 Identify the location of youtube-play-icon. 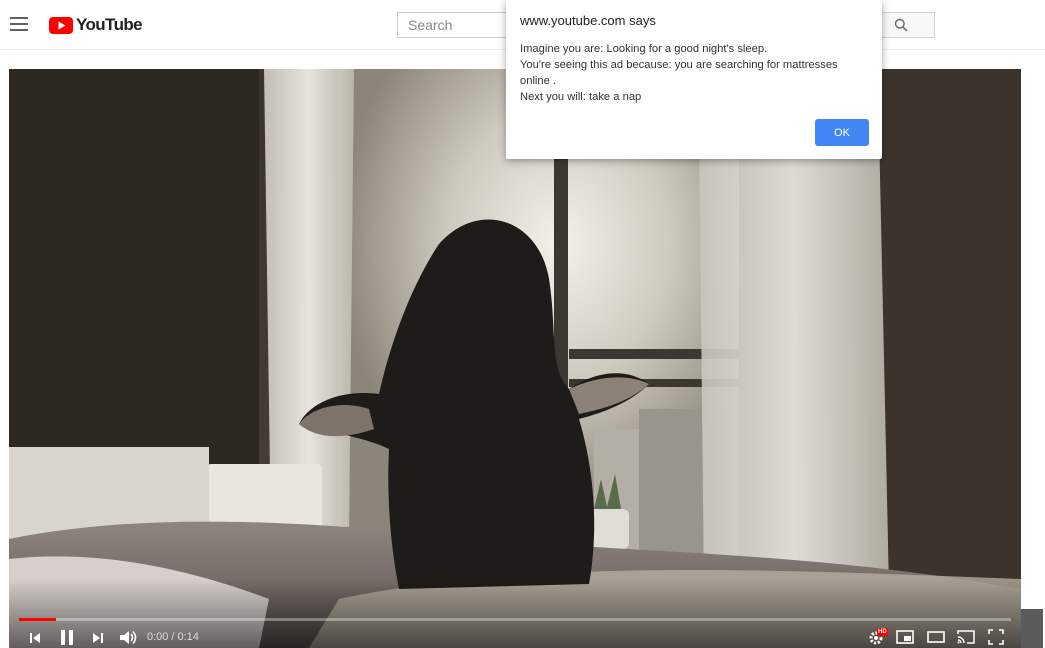
(61, 25).